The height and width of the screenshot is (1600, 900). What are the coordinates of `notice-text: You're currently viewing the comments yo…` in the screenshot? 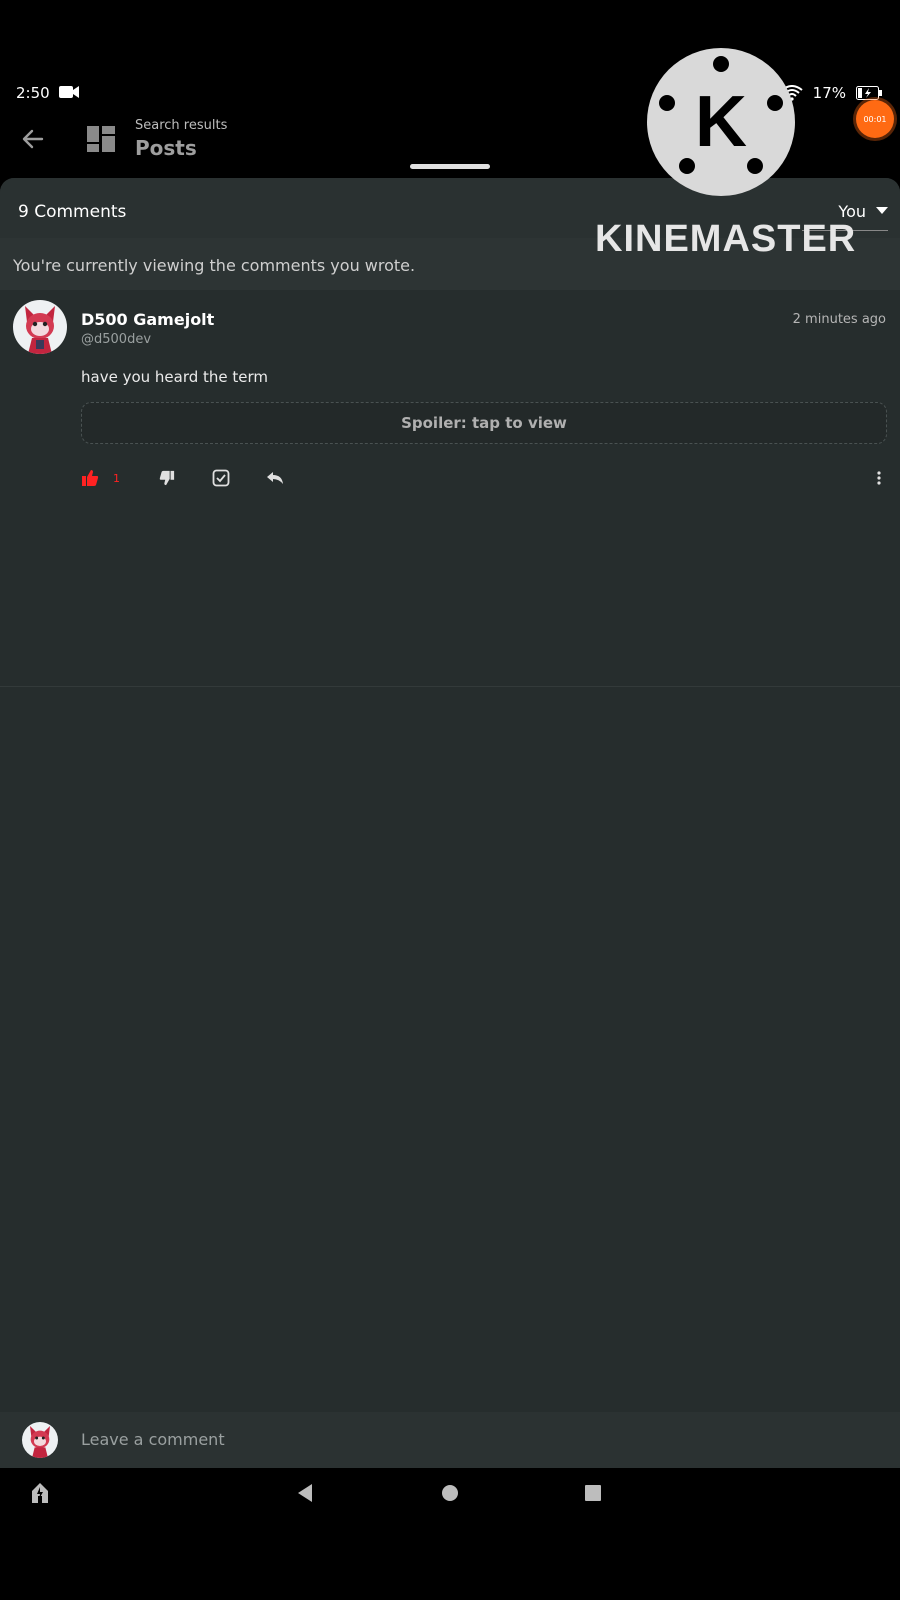 It's located at (214, 265).